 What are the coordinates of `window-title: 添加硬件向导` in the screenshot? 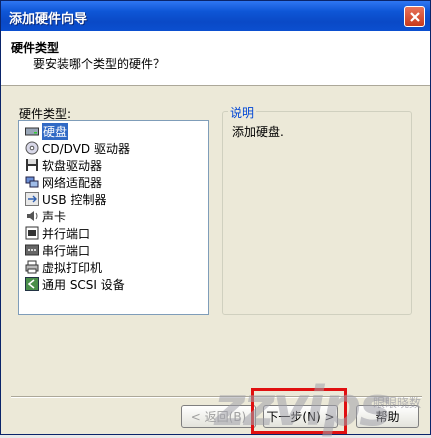 It's located at (48, 19).